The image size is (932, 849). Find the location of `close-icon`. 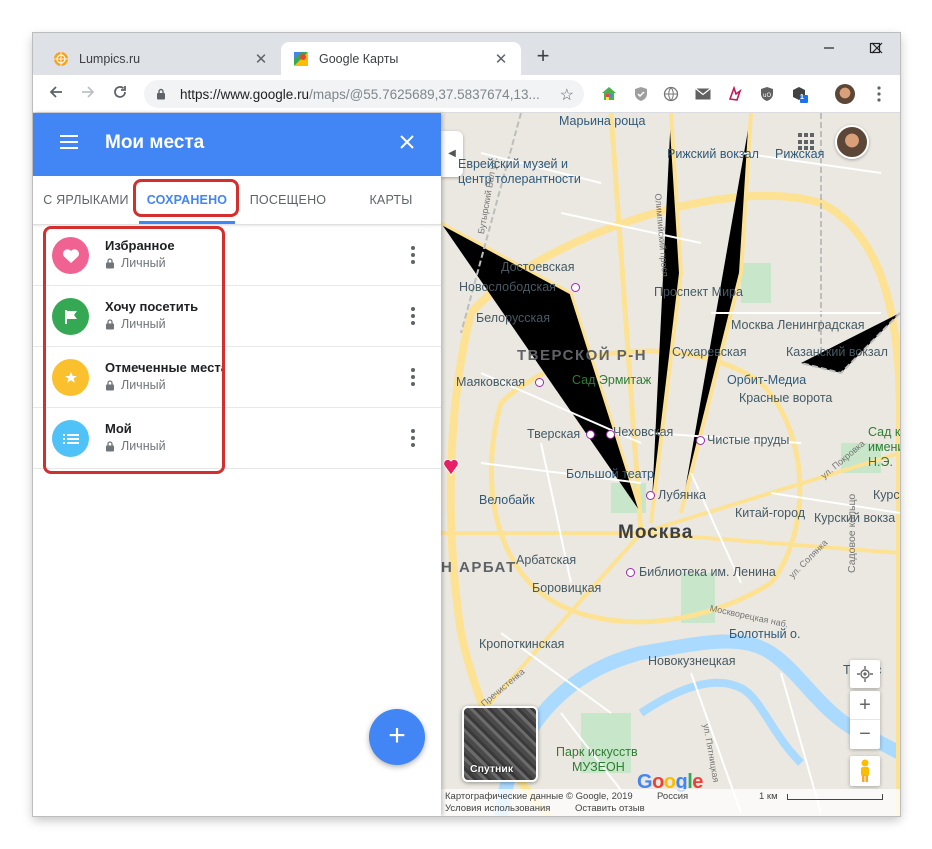

close-icon is located at coordinates (877, 48).